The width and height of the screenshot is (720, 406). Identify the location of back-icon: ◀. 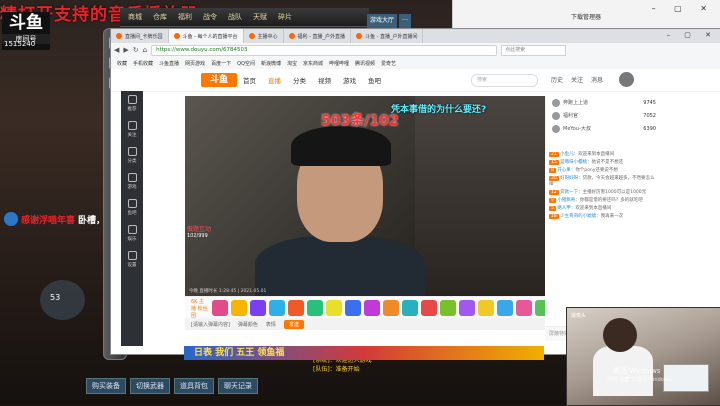
(116, 50).